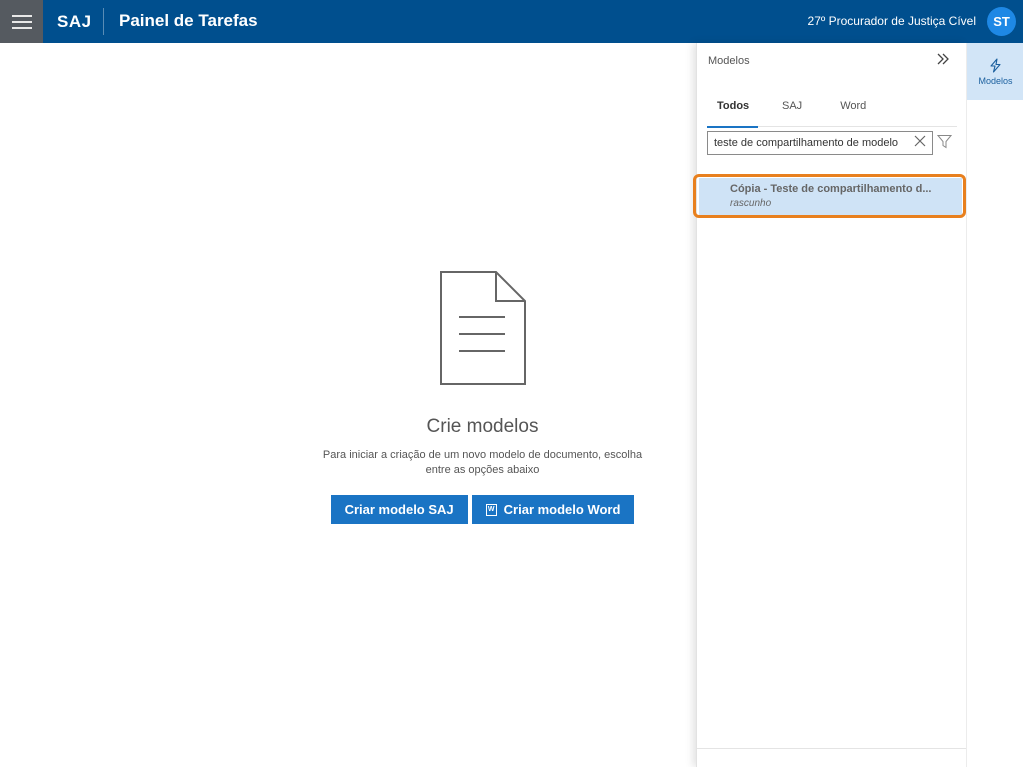 Image resolution: width=1023 pixels, height=767 pixels. I want to click on rail-item-modelos: Modelos, so click(995, 71).